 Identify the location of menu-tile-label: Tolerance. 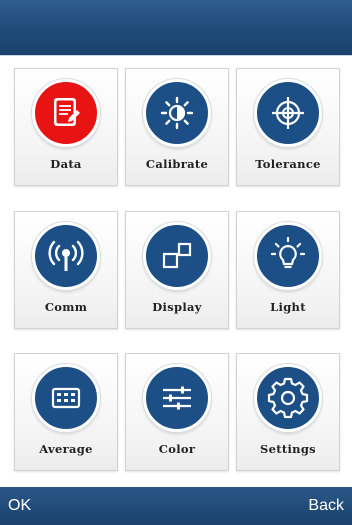
(288, 164).